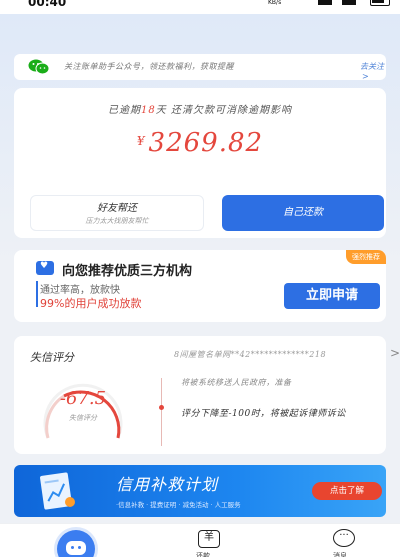  What do you see at coordinates (380, 3) in the screenshot?
I see `battery-icon` at bounding box center [380, 3].